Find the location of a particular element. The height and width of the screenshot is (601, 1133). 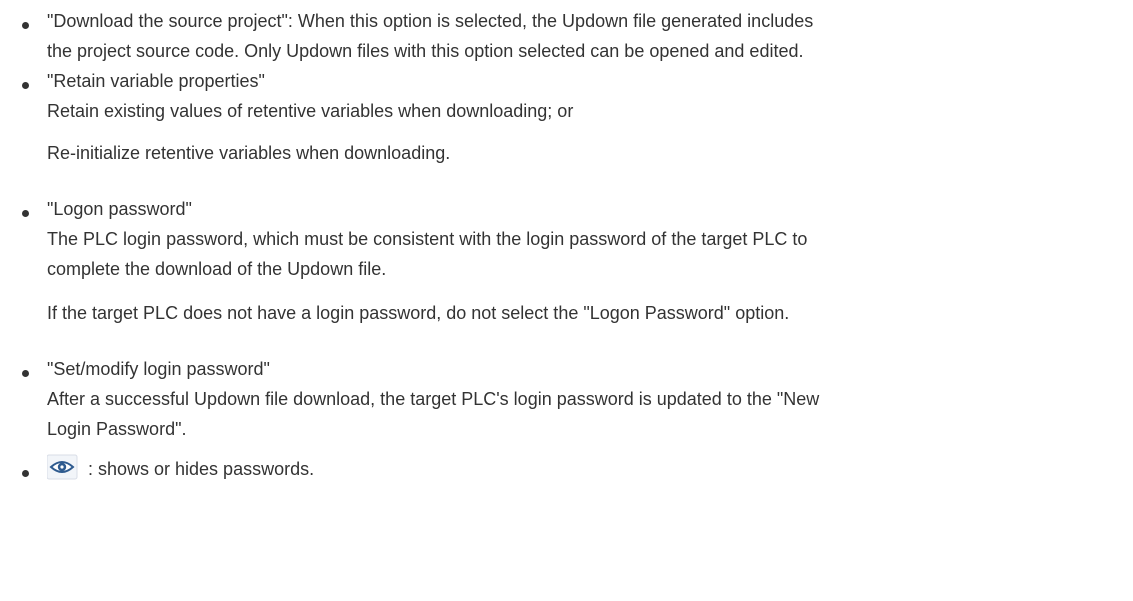

item-4-line-3: Login Password". is located at coordinates (117, 429).